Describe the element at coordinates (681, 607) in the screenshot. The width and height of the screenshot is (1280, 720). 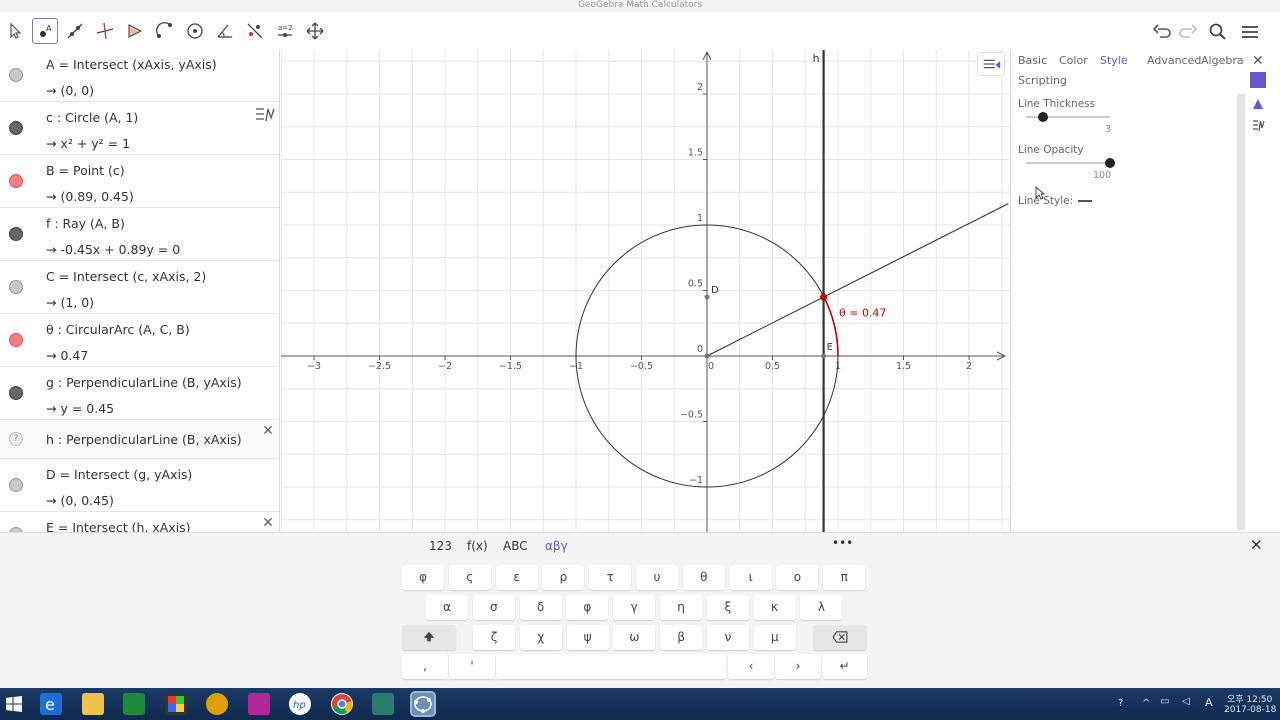
I see `key-row2-6: η` at that location.